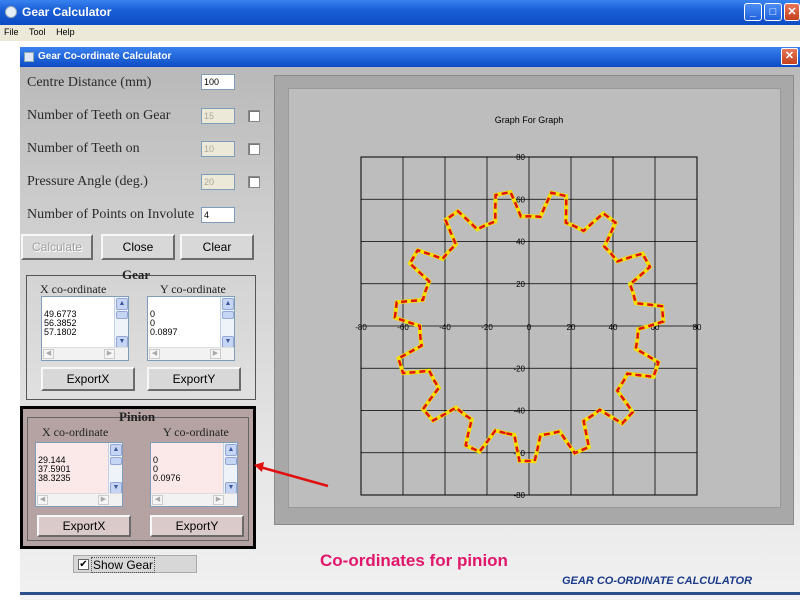 This screenshot has height=600, width=800. What do you see at coordinates (123, 565) in the screenshot?
I see `show-gear-label: Show Gear` at bounding box center [123, 565].